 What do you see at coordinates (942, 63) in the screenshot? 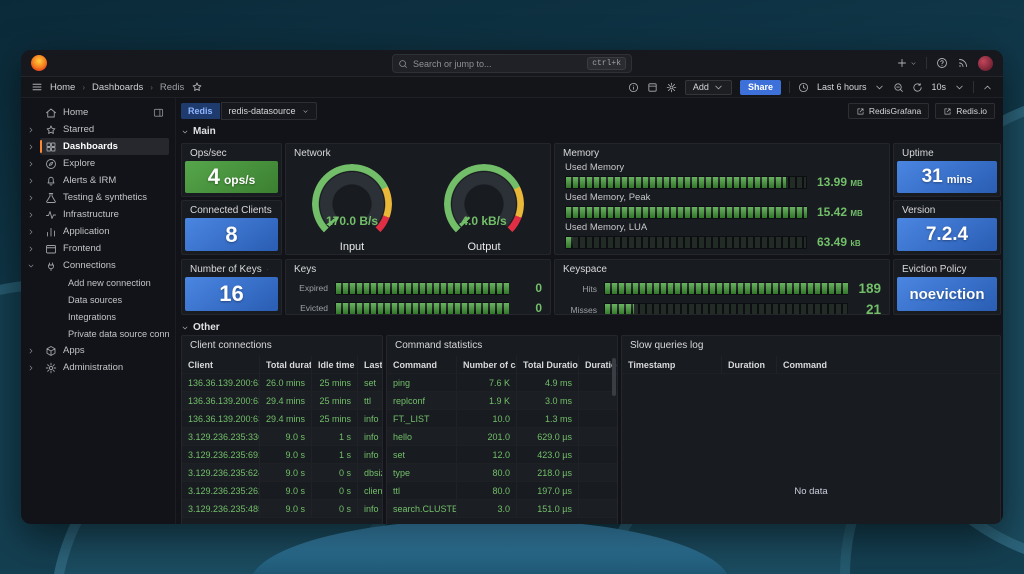
I see `help-icon` at bounding box center [942, 63].